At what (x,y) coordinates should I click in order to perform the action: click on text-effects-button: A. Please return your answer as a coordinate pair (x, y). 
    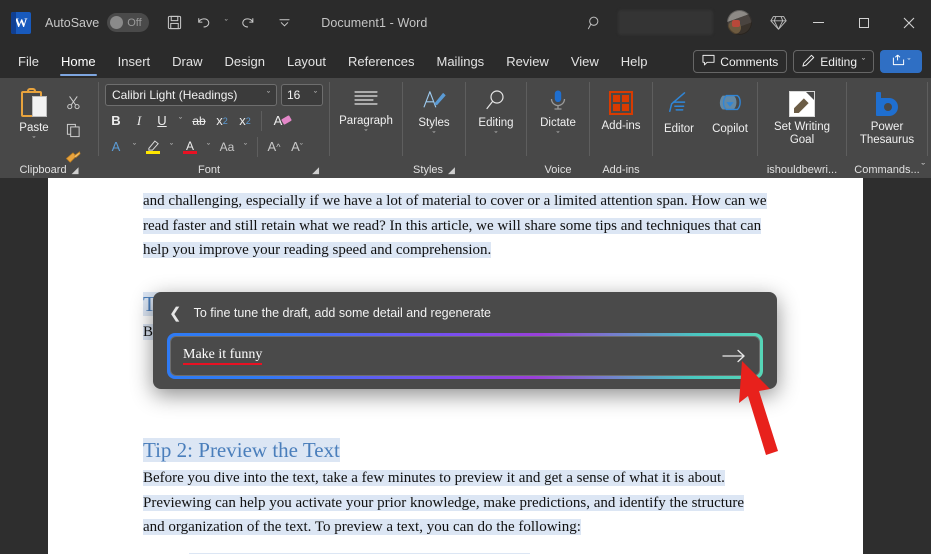
    Looking at the image, I should click on (116, 146).